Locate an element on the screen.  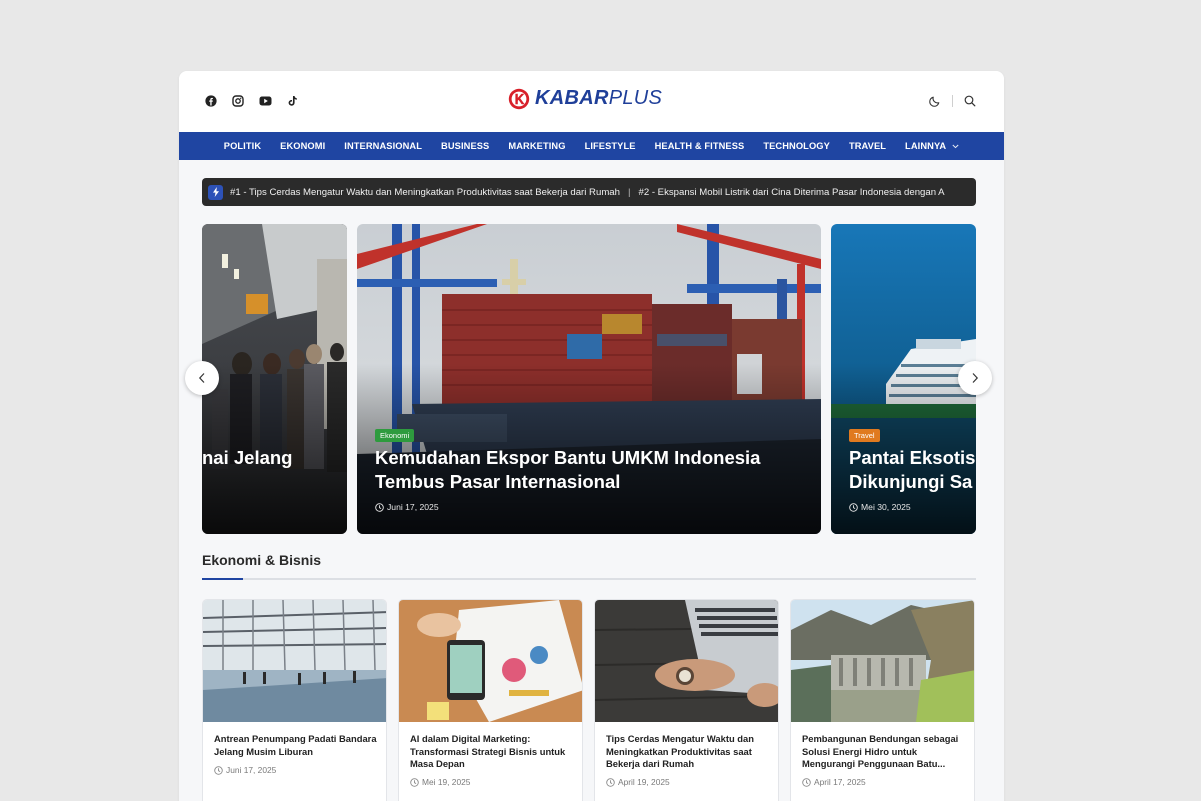
slider-next-button is located at coordinates (975, 378).